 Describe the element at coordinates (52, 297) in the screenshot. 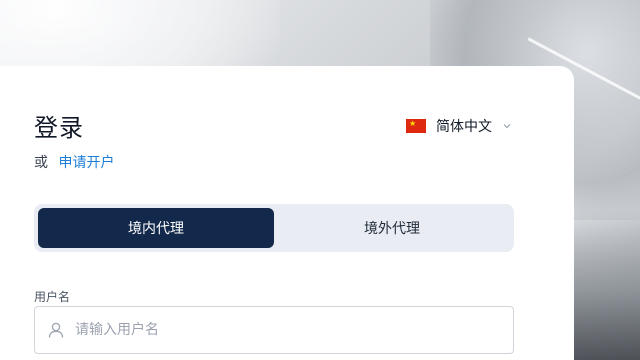

I see `username-label: 用户名` at that location.